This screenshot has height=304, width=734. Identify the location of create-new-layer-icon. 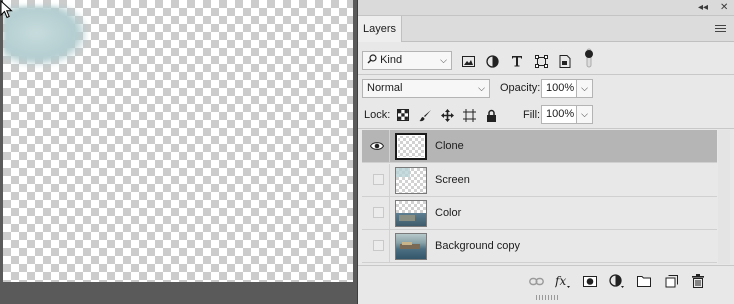
(671, 281).